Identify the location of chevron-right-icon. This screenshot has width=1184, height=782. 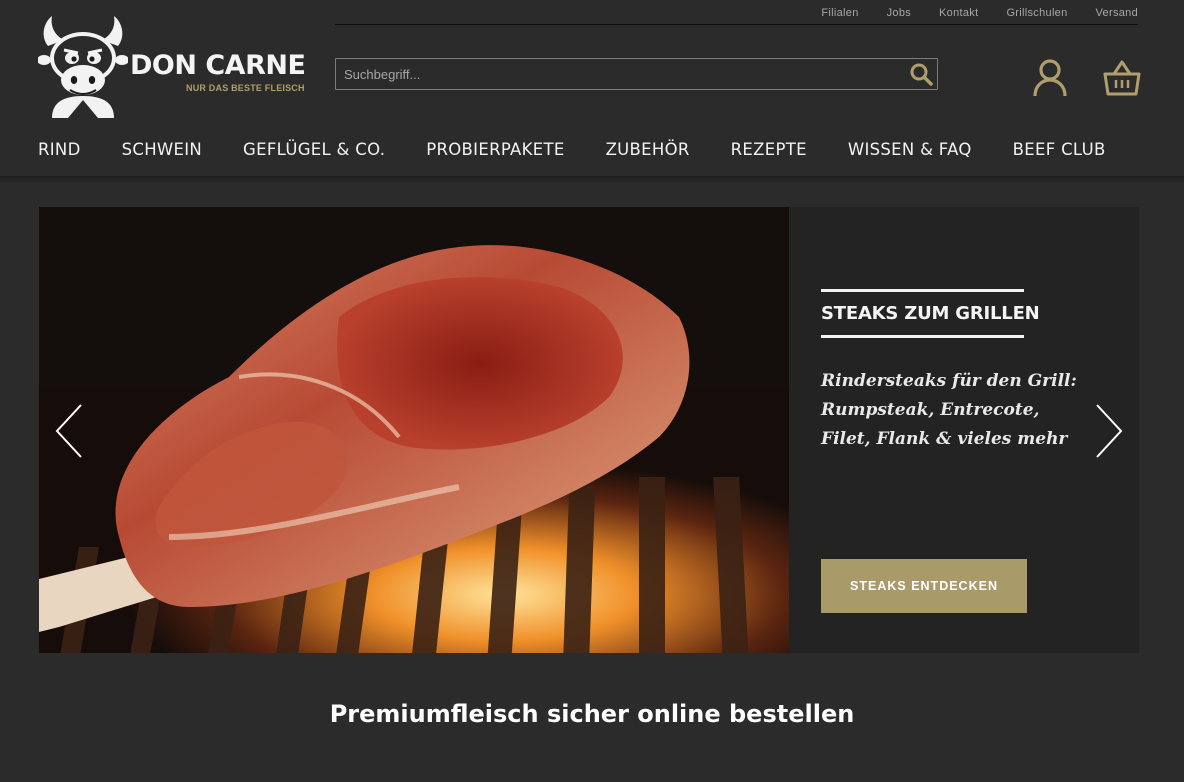
(1109, 431).